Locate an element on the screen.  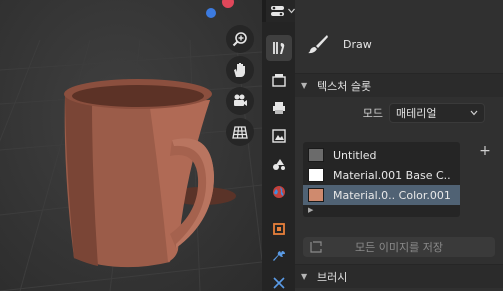
zoom-button is located at coordinates (240, 39).